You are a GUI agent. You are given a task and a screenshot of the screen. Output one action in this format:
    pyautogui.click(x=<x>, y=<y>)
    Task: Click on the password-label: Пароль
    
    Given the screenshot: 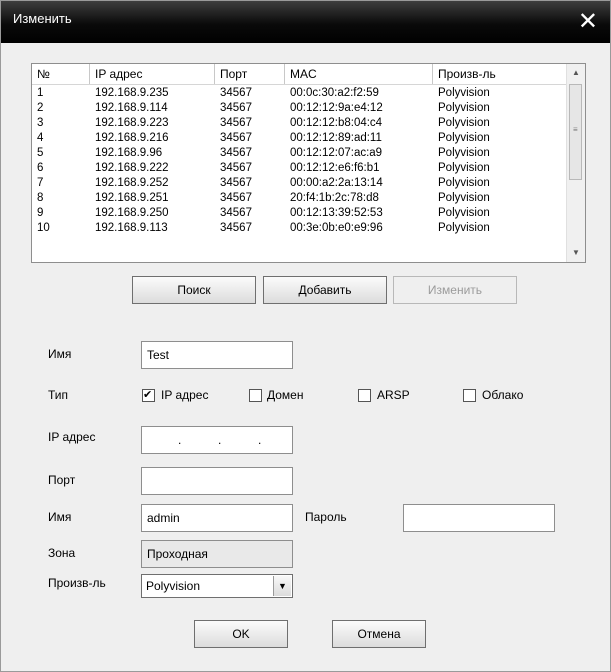 What is the action you would take?
    pyautogui.click(x=326, y=517)
    